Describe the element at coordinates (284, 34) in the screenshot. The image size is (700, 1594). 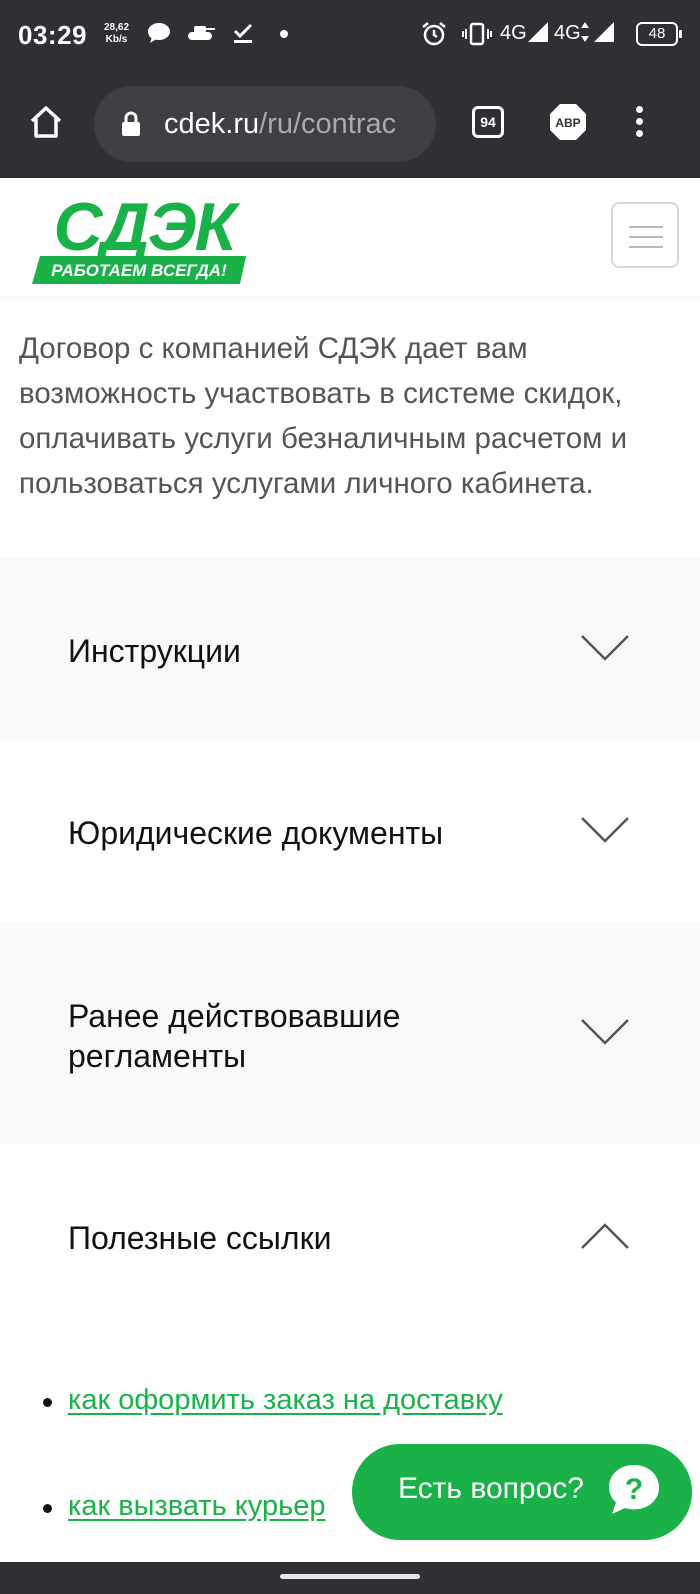
I see `notification-dot-icon` at that location.